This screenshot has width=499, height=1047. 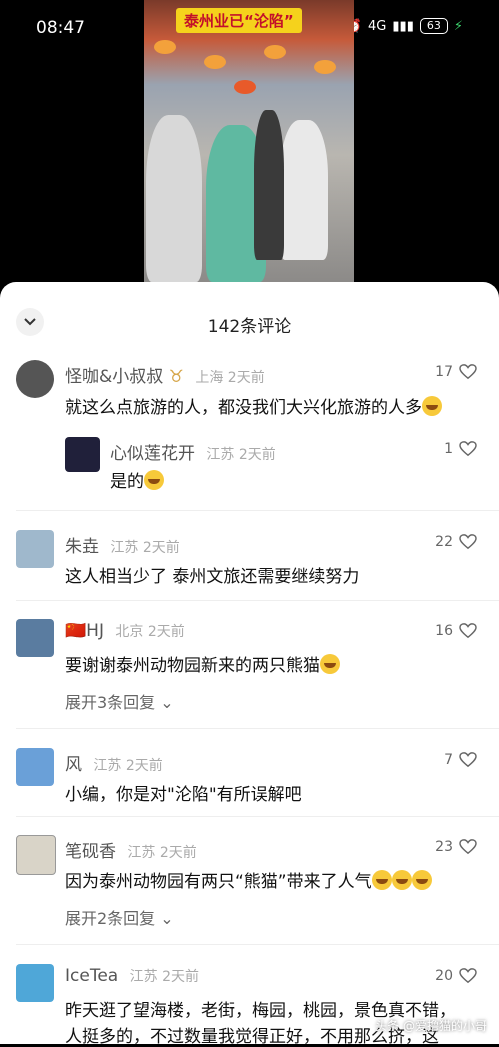 I want to click on location: 北京, so click(x=129, y=632).